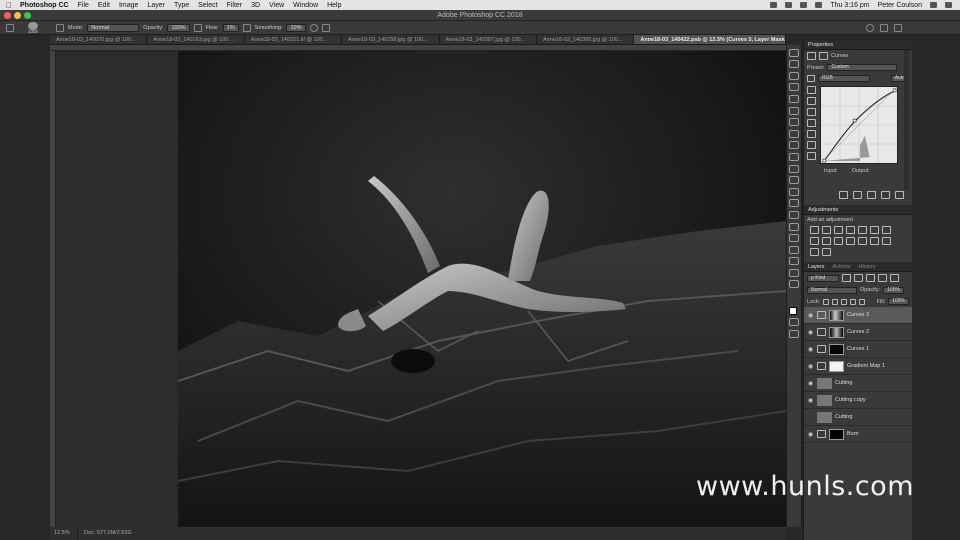 The width and height of the screenshot is (960, 540). I want to click on adjustments-panel-header: Adjustments, so click(858, 210).